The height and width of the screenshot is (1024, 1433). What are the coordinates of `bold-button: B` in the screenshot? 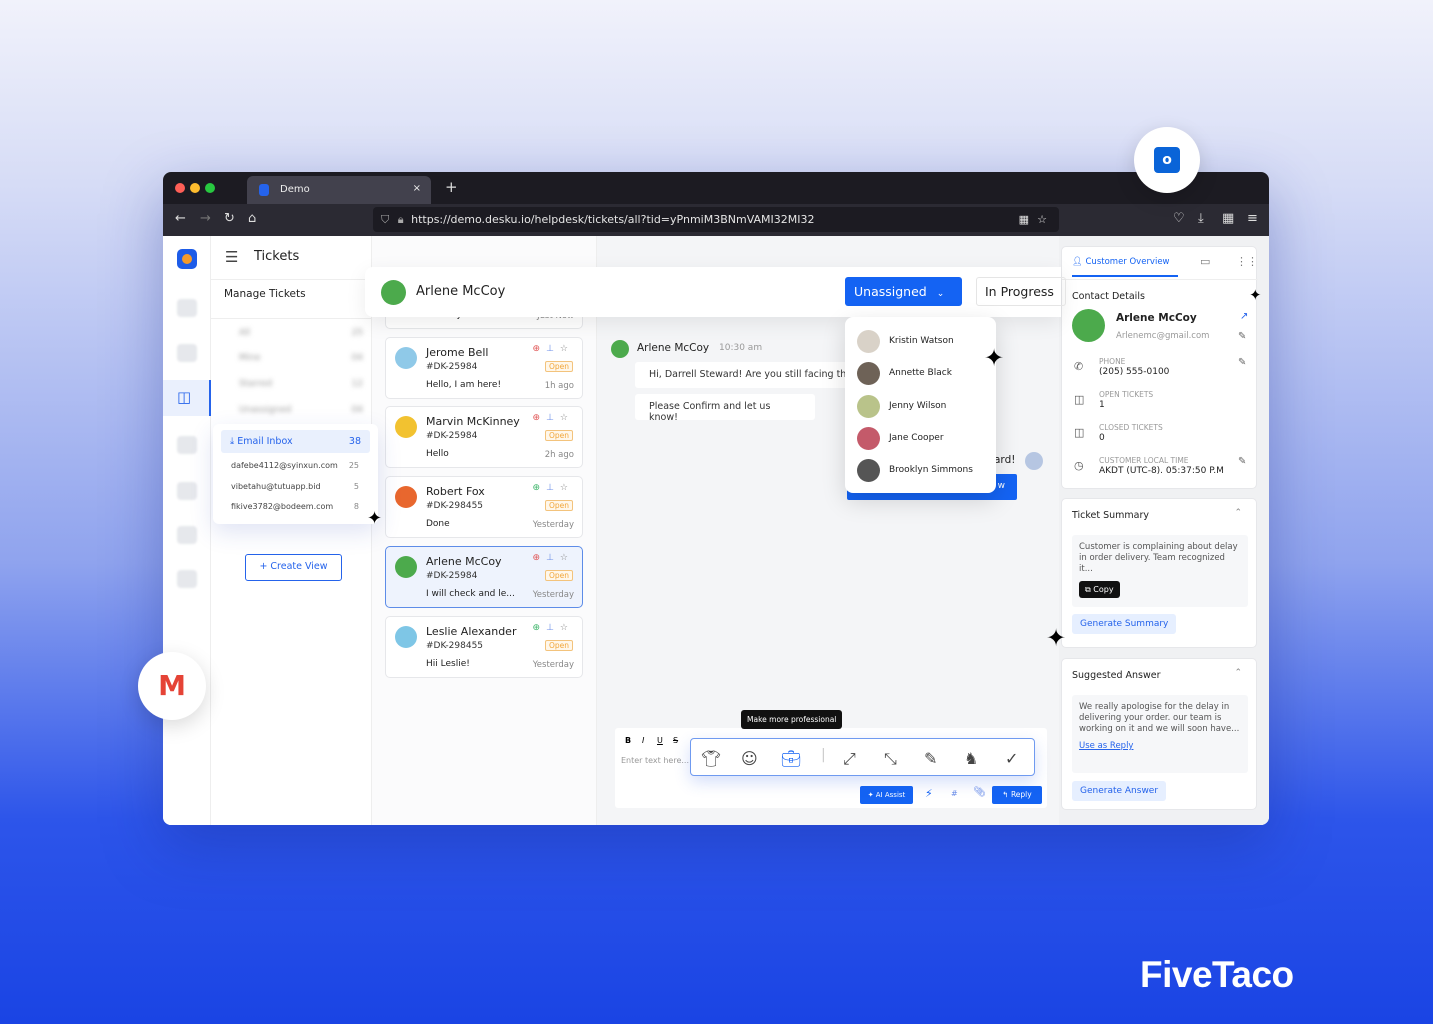 It's located at (628, 740).